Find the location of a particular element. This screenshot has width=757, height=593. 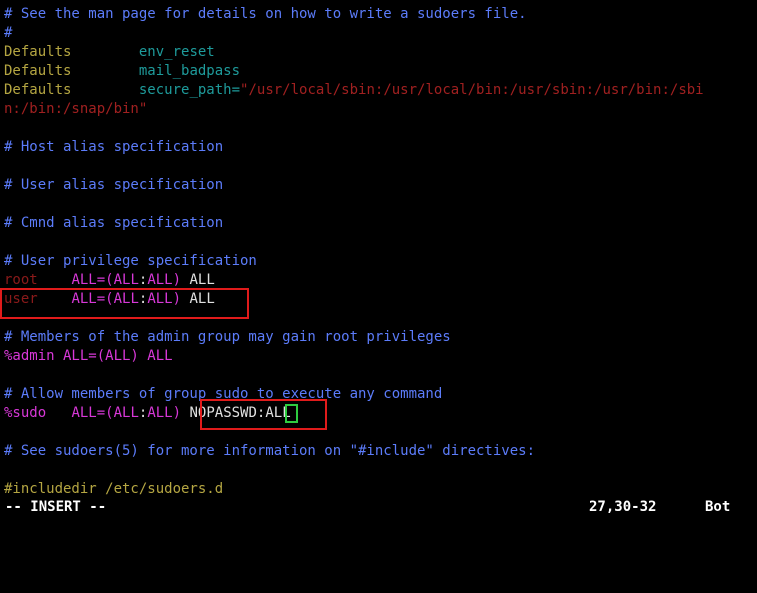

sudo-group-name: %sudo is located at coordinates (25, 413).